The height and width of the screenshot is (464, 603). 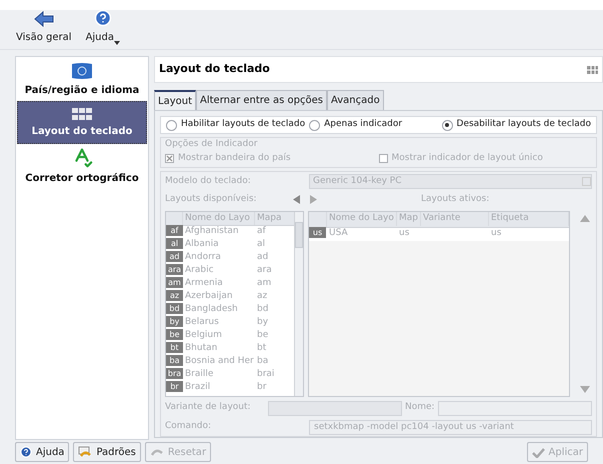 What do you see at coordinates (264, 271) in the screenshot?
I see `table-cell-text: ara` at bounding box center [264, 271].